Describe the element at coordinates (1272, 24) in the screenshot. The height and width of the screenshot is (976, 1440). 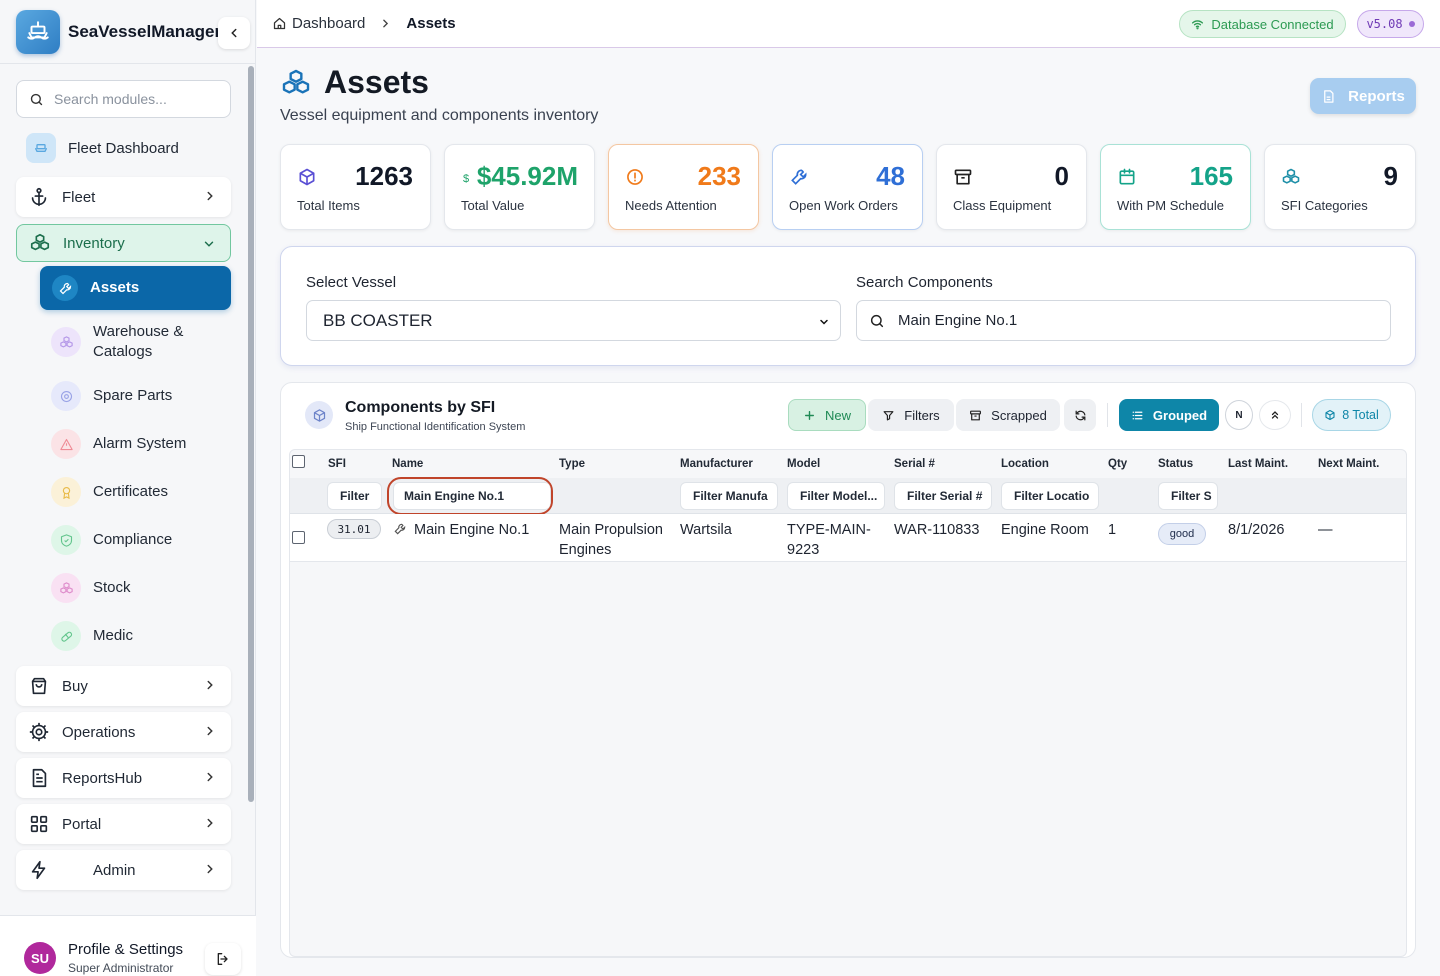
I see `database-status-text: Database Connected` at that location.